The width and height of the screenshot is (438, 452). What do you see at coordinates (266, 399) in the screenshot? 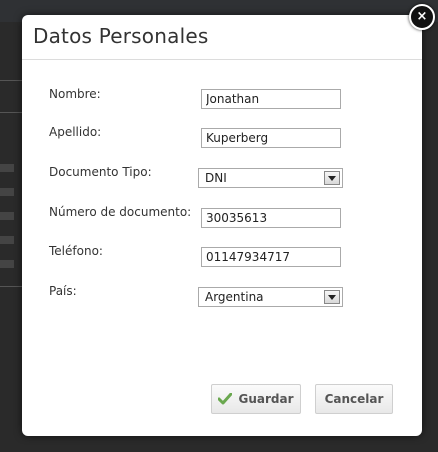
I see `guardar-label: Guardar` at bounding box center [266, 399].